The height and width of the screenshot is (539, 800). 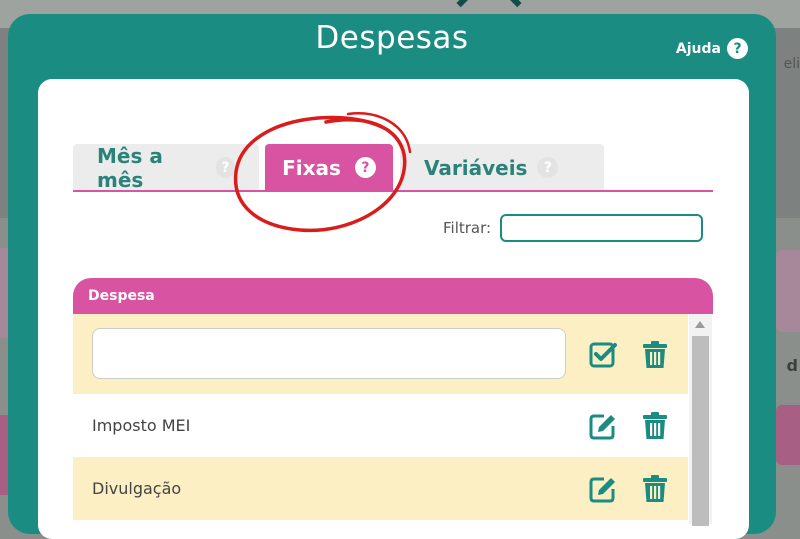 What do you see at coordinates (737, 48) in the screenshot?
I see `help-icon: ?` at bounding box center [737, 48].